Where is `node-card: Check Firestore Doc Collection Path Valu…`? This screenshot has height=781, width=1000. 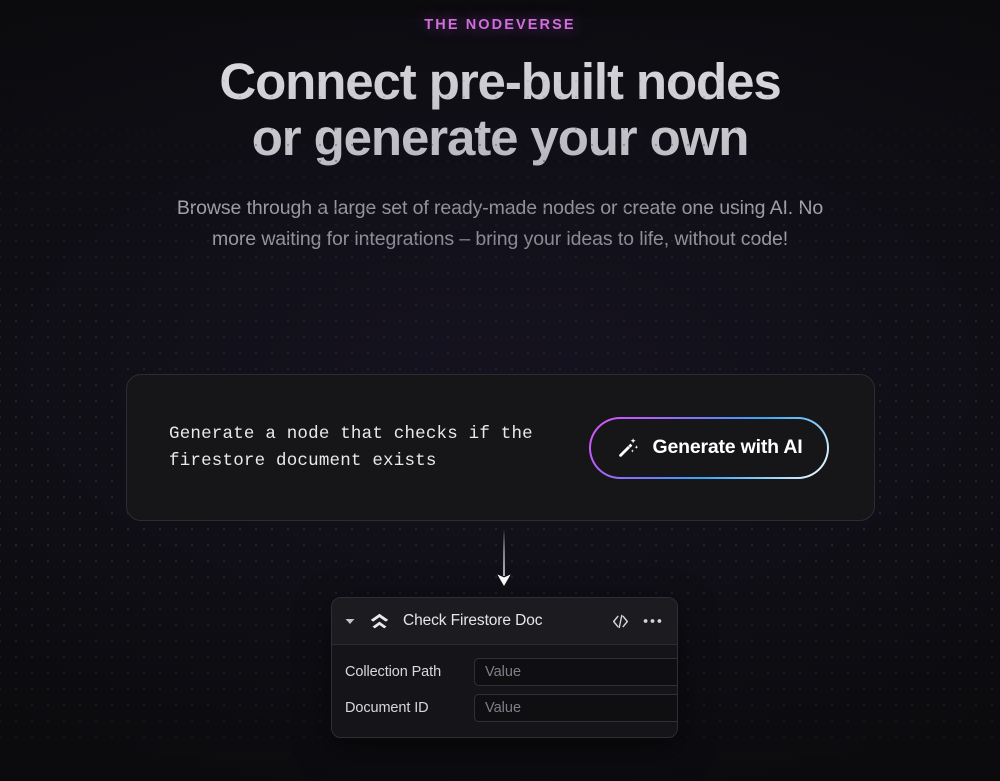
node-card: Check Firestore Doc Collection Path Valu… is located at coordinates (504, 667).